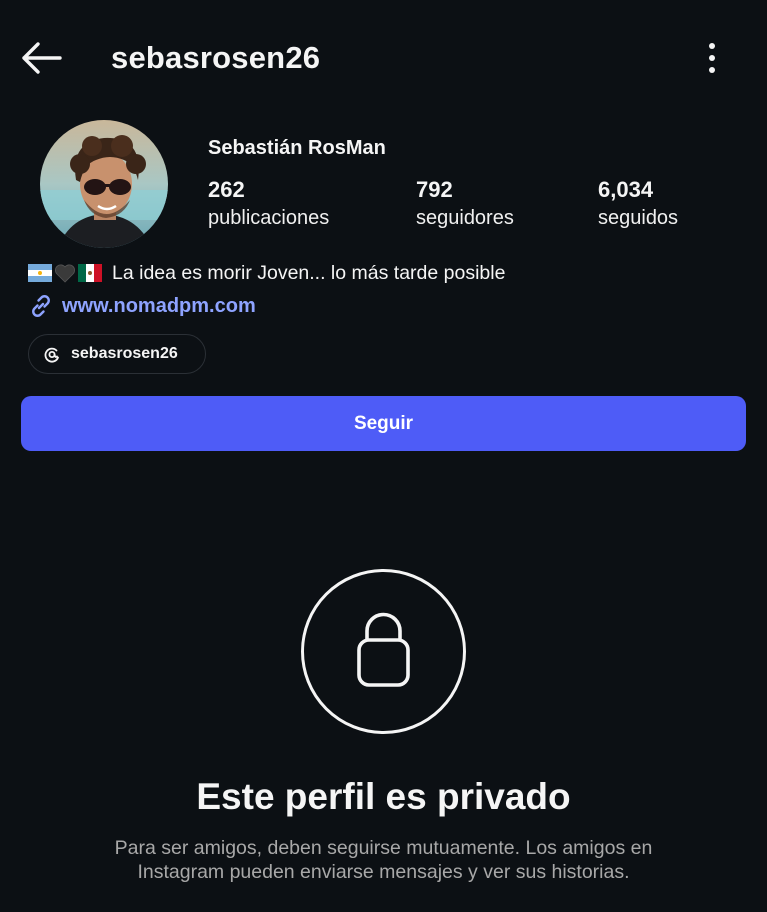  I want to click on avatar-image, so click(104, 184).